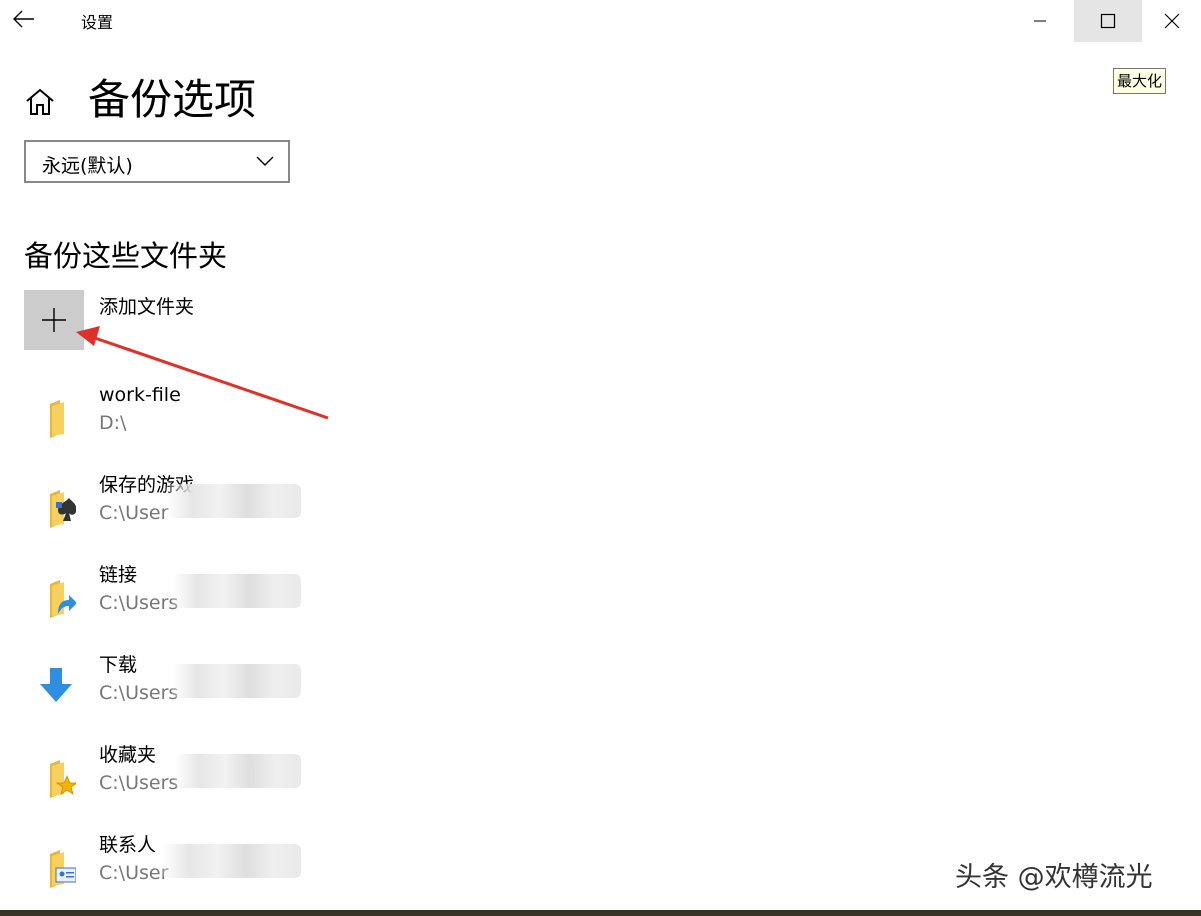 This screenshot has height=916, width=1201. I want to click on watermark: 头条 @欢樽流光, so click(1054, 877).